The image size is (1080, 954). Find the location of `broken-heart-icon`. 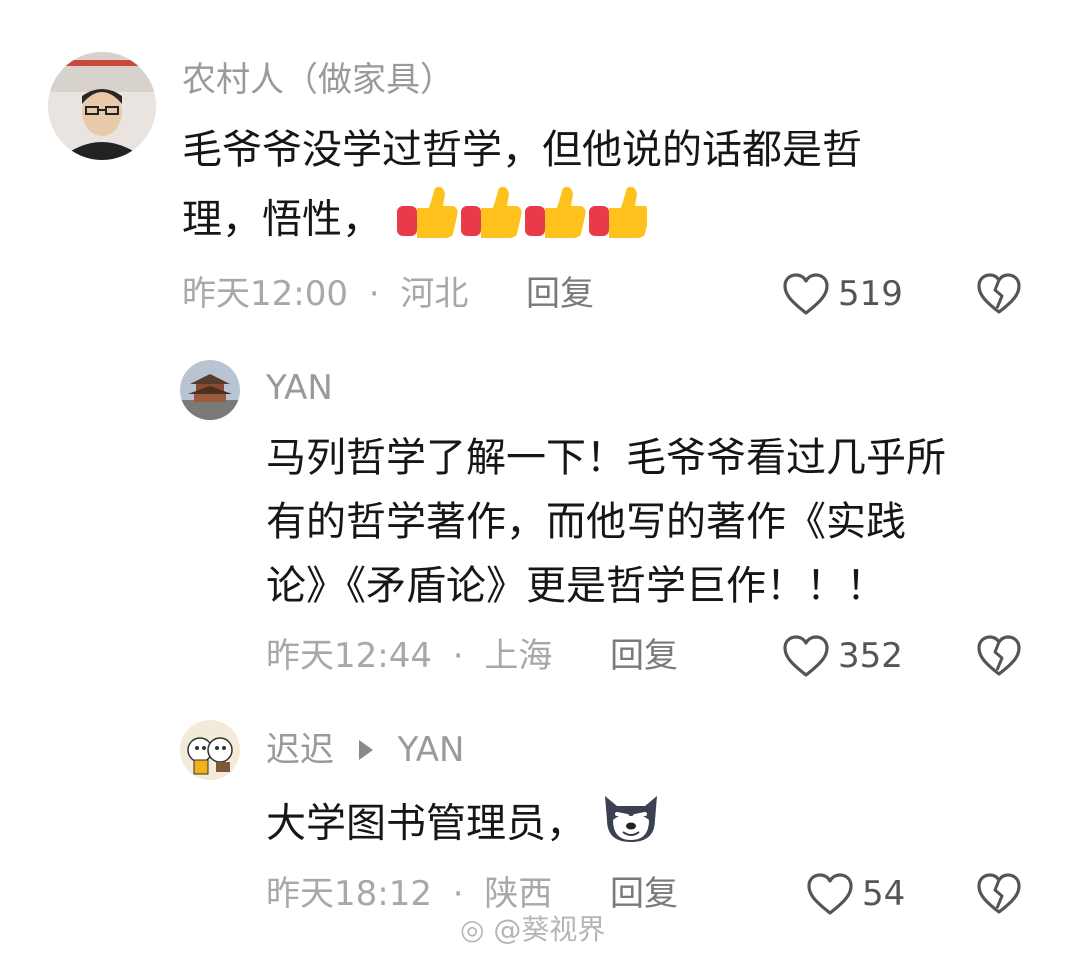

broken-heart-icon is located at coordinates (999, 893).